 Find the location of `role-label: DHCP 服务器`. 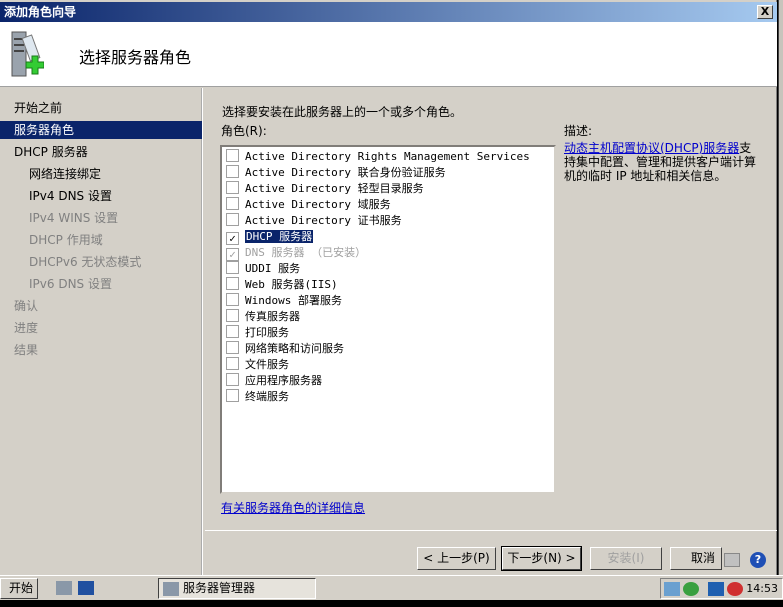

role-label: DHCP 服务器 is located at coordinates (279, 236).